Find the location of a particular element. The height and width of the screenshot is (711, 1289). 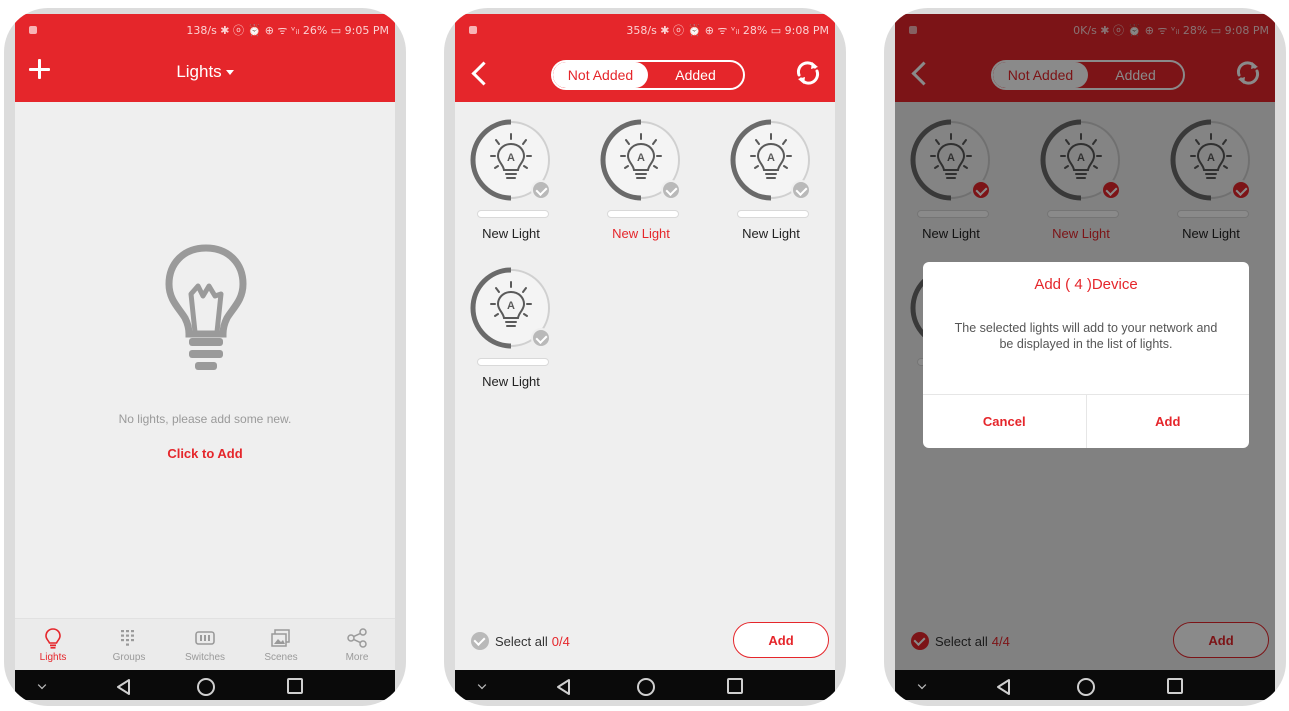

app-header: Lights is located at coordinates (205, 74).